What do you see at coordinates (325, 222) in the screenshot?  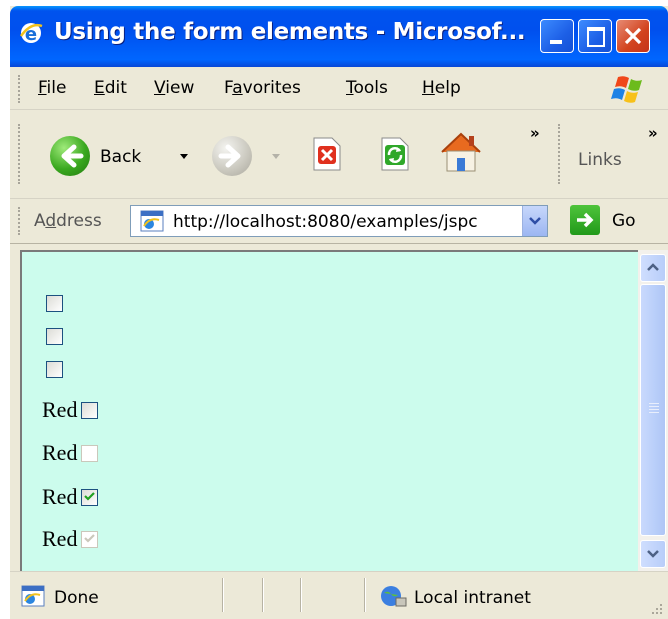 I see `address-url: http://localhost:8080/examples/jspc` at bounding box center [325, 222].